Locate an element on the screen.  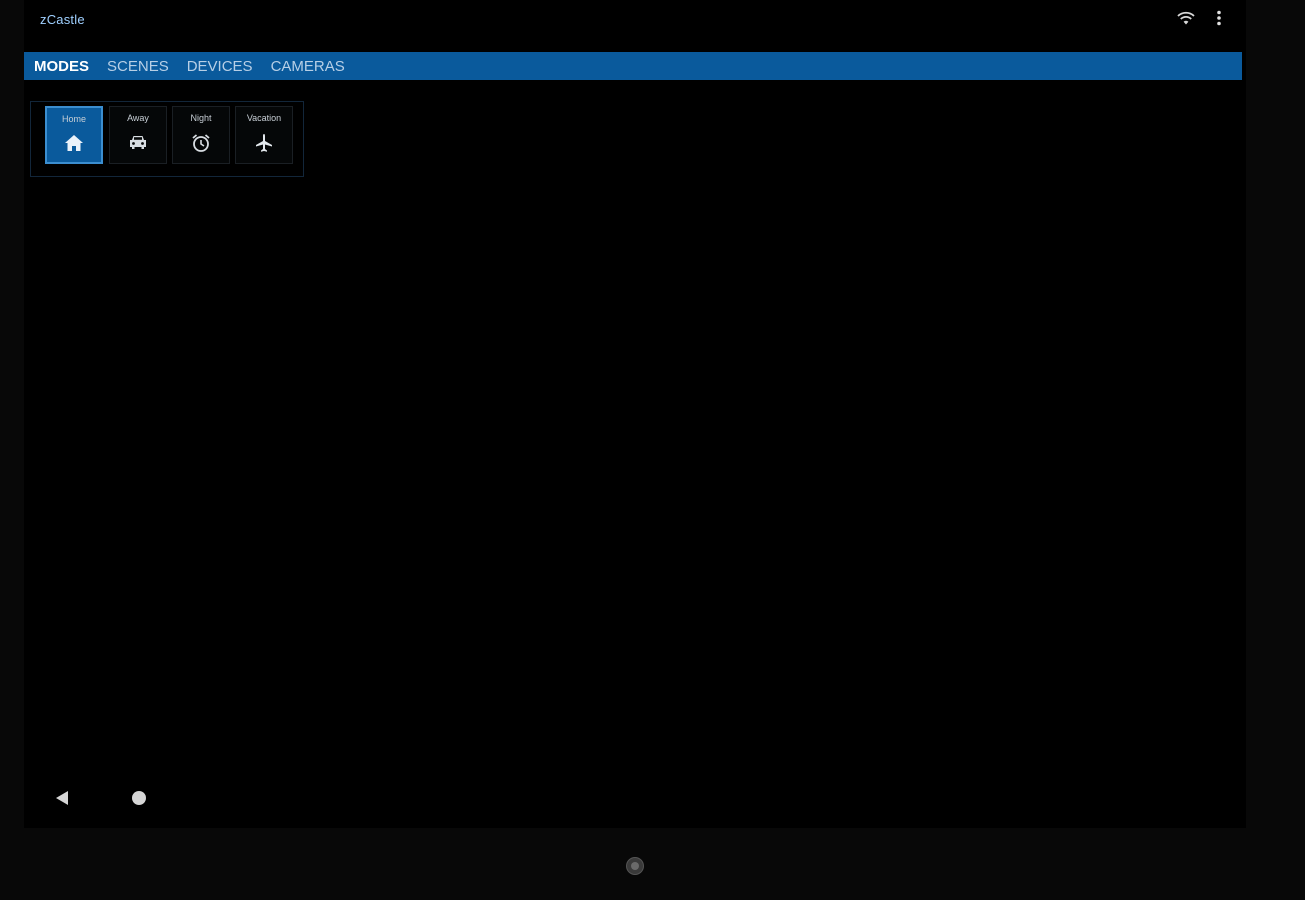
device-home-button is located at coordinates (635, 866).